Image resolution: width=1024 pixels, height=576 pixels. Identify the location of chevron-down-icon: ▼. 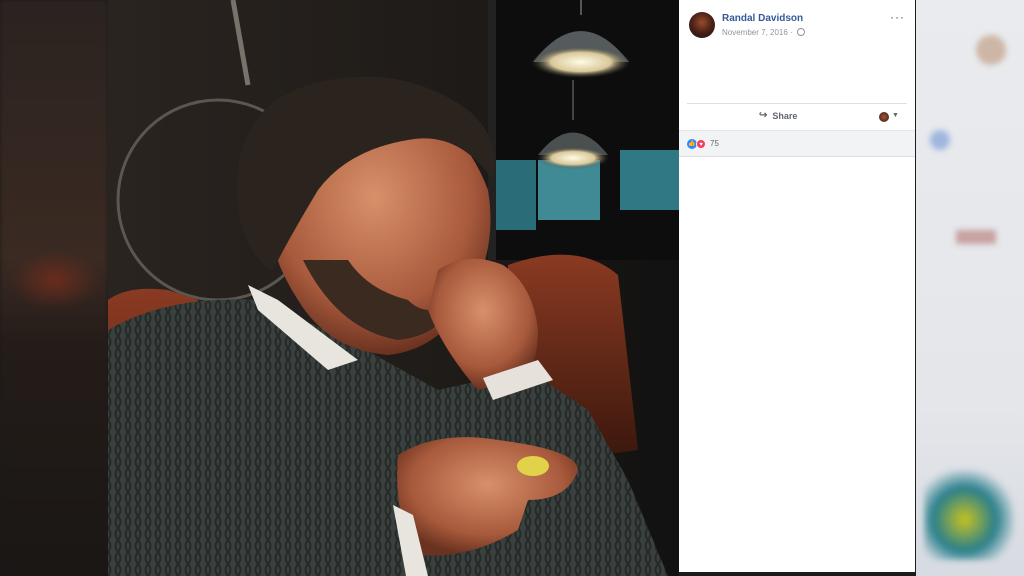
(895, 115).